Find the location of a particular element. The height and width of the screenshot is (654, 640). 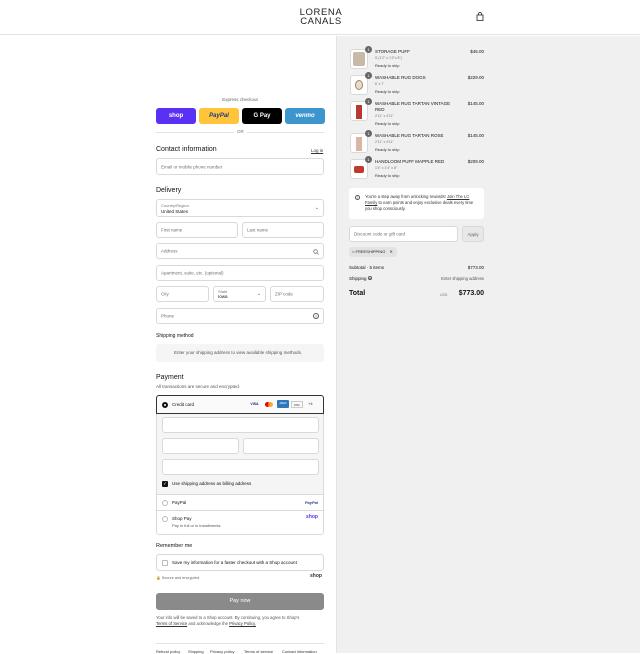

payment-title: Payment is located at coordinates (170, 377).